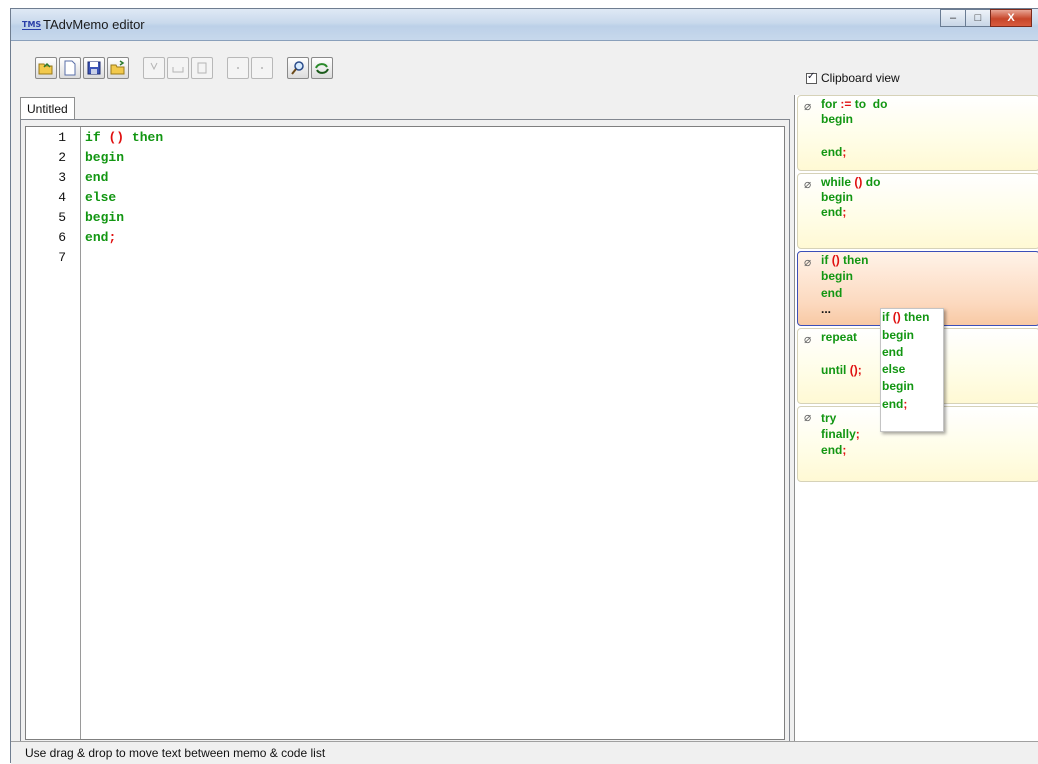 This screenshot has width=1038, height=764. I want to click on clipboard-view-checkbox: Clipboard view, so click(853, 78).